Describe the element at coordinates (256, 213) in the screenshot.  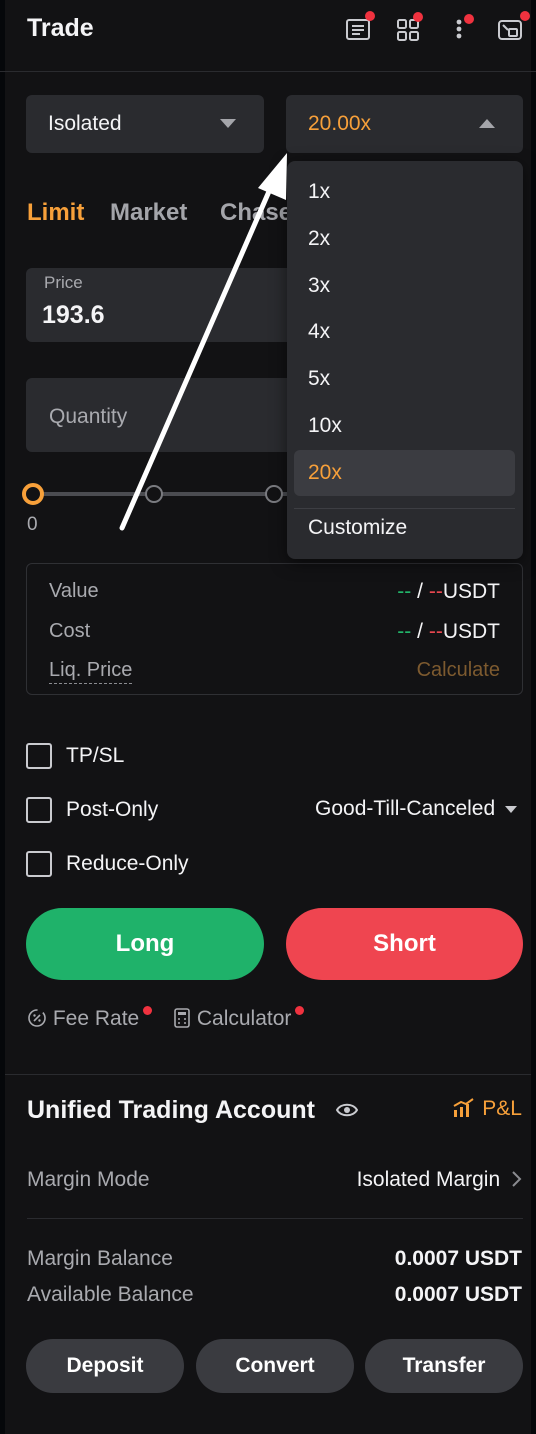
I see `tab-chase: Chase` at that location.